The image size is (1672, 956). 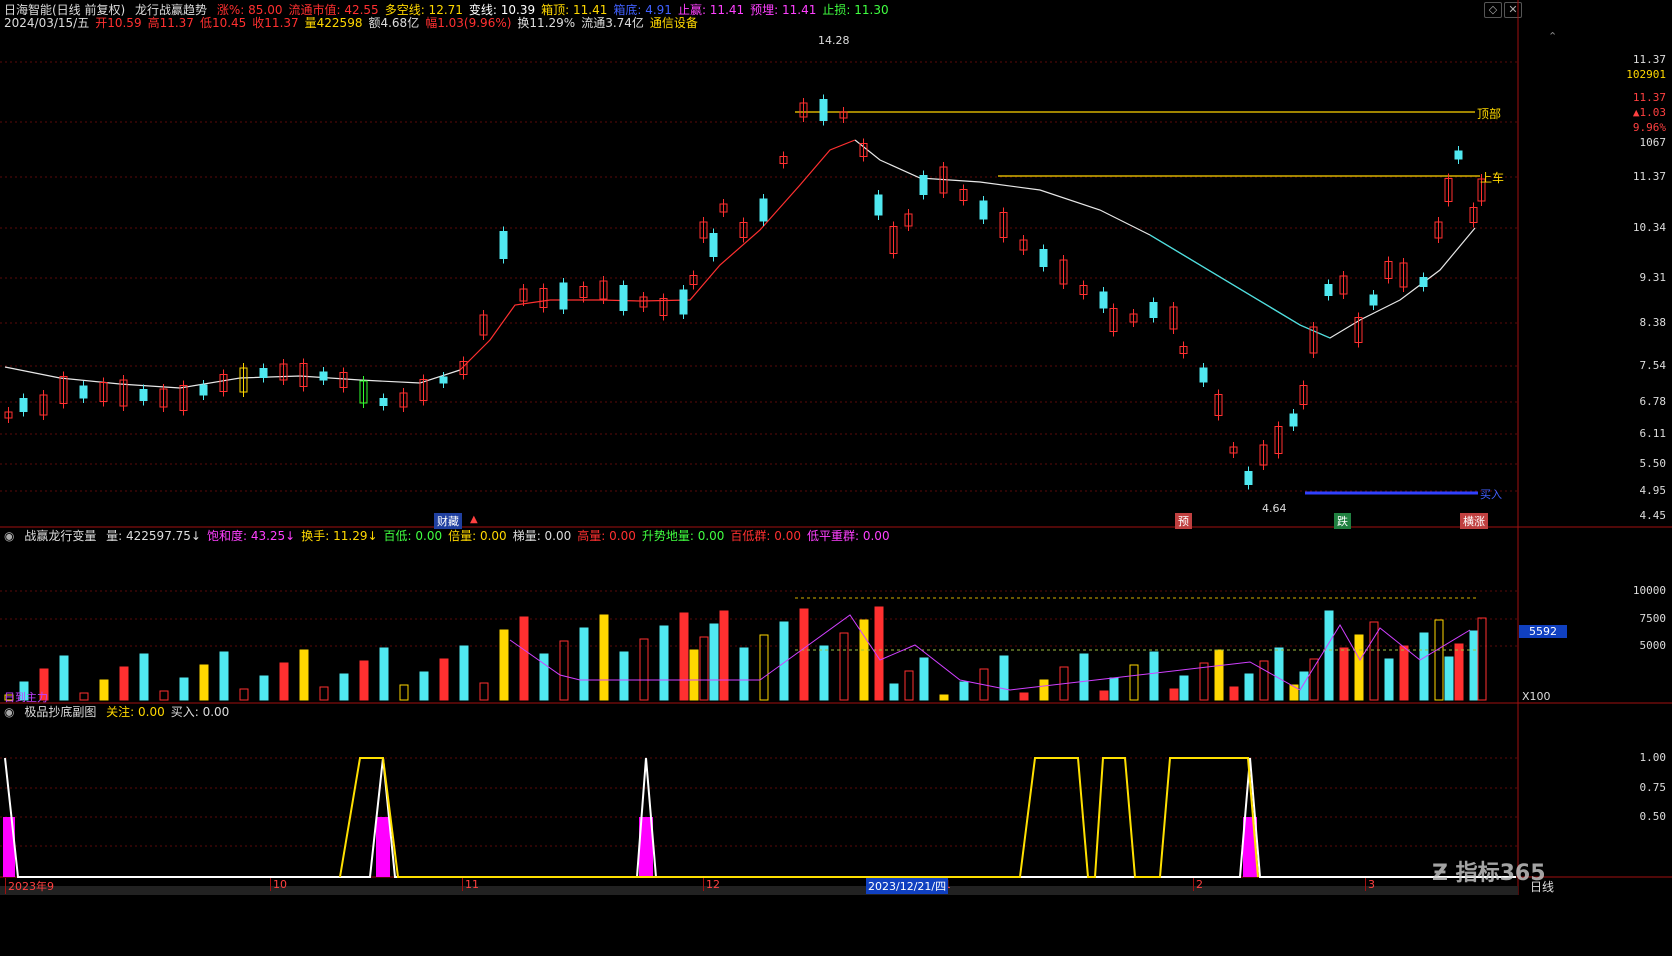 What do you see at coordinates (1653, 463) in the screenshot?
I see `price-tick-13: 5.50` at bounding box center [1653, 463].